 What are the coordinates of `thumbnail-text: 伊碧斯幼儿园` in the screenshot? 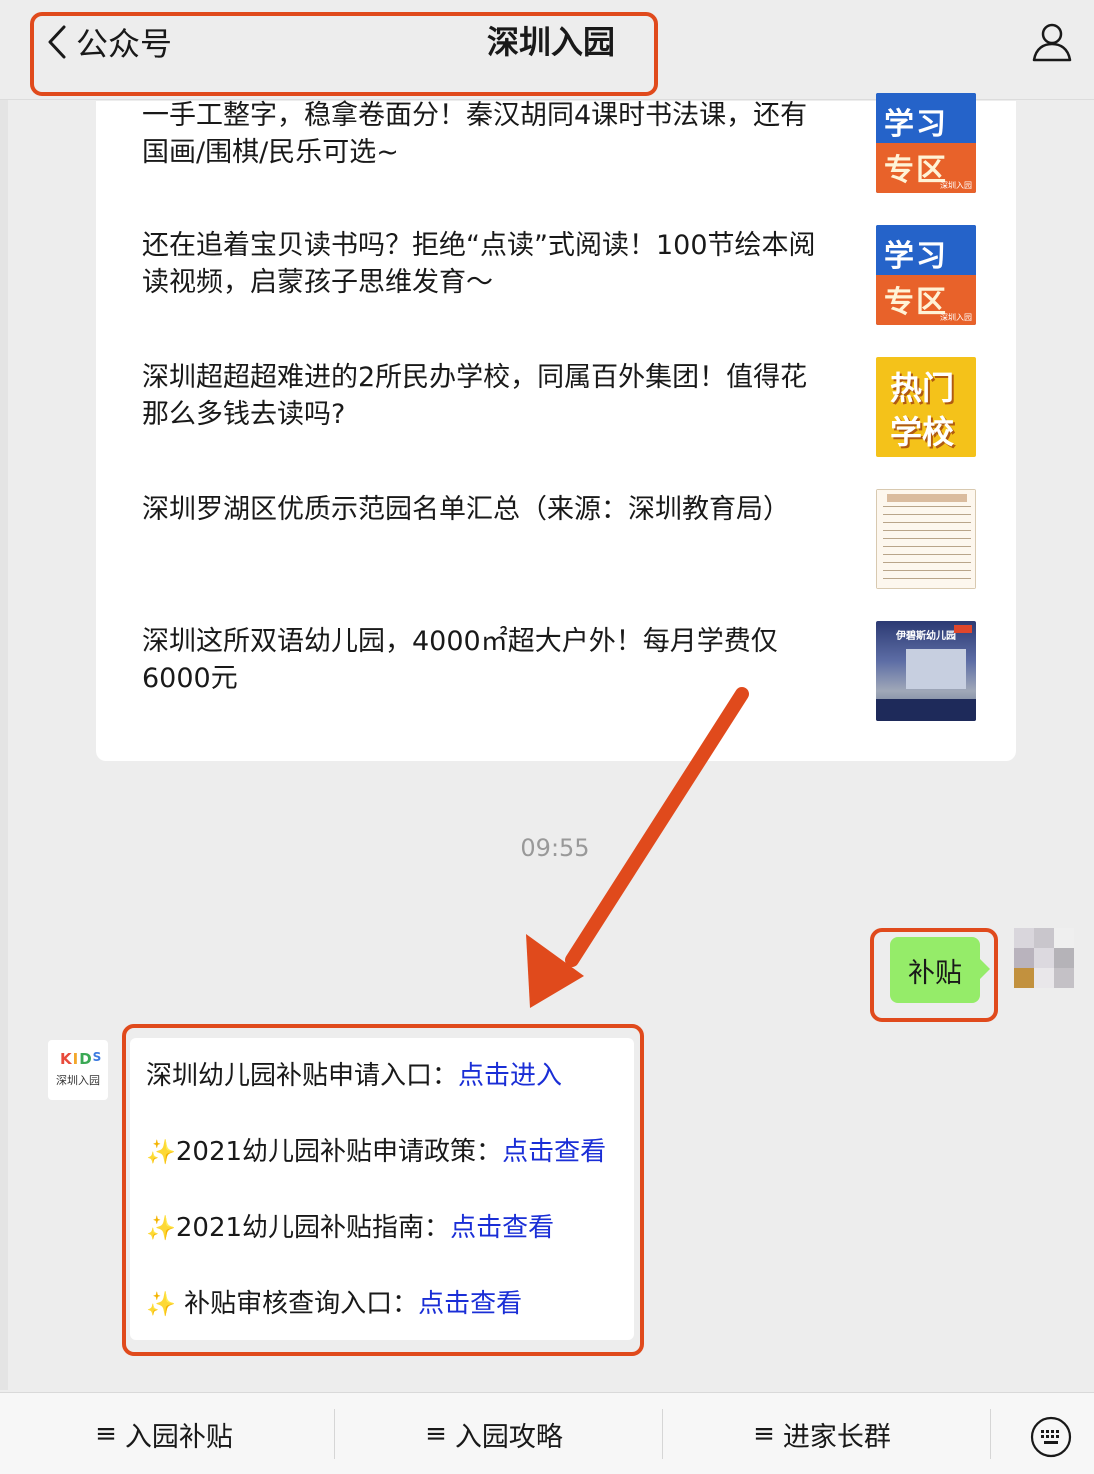 It's located at (926, 636).